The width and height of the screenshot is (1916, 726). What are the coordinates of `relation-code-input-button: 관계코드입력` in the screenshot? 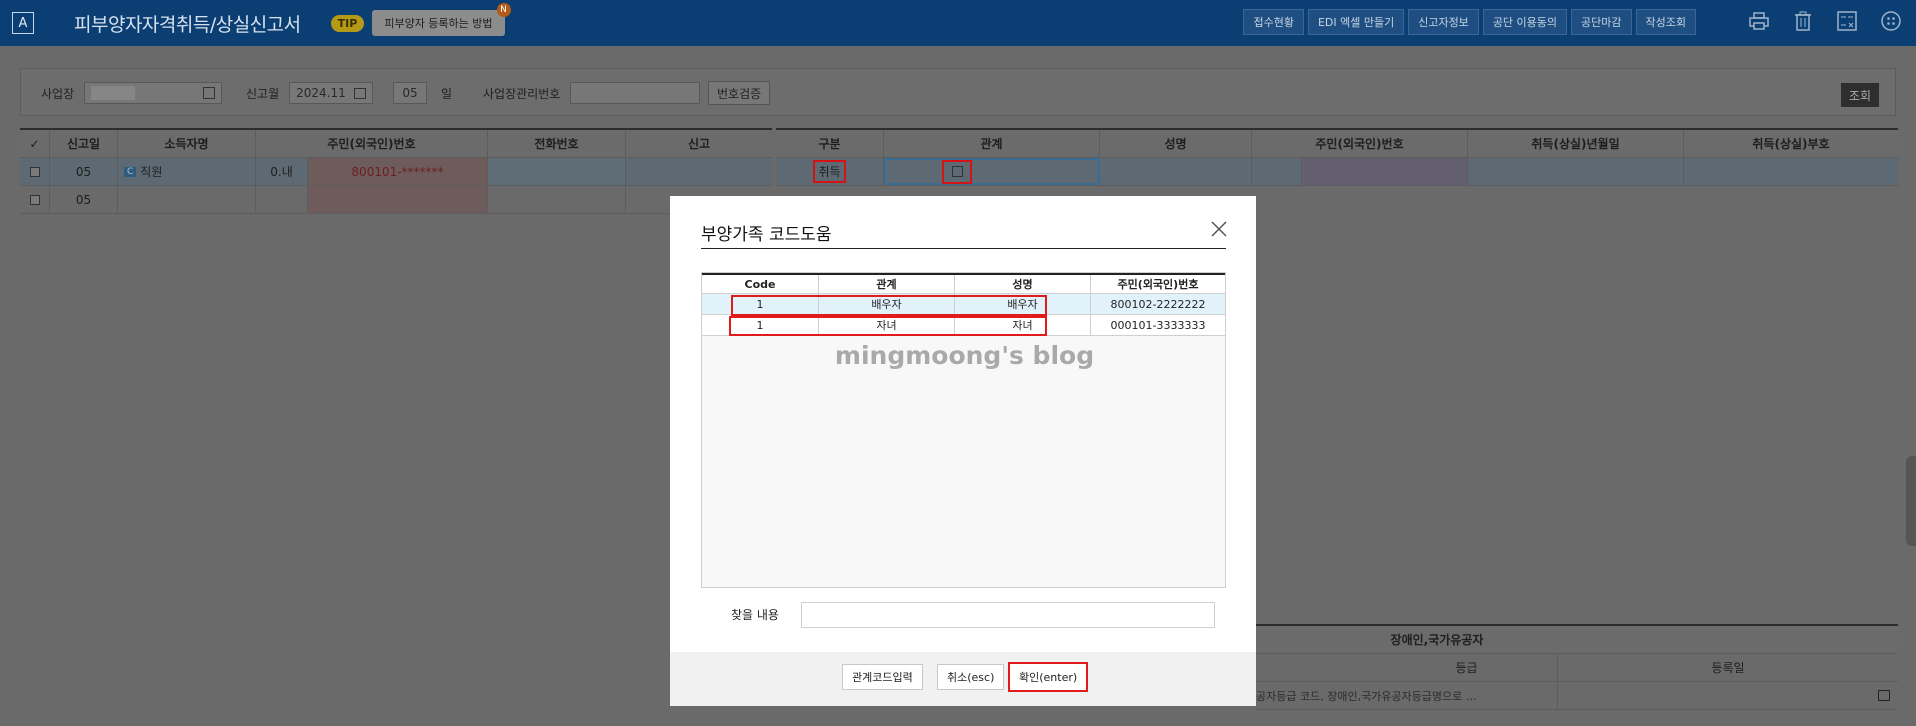 It's located at (882, 677).